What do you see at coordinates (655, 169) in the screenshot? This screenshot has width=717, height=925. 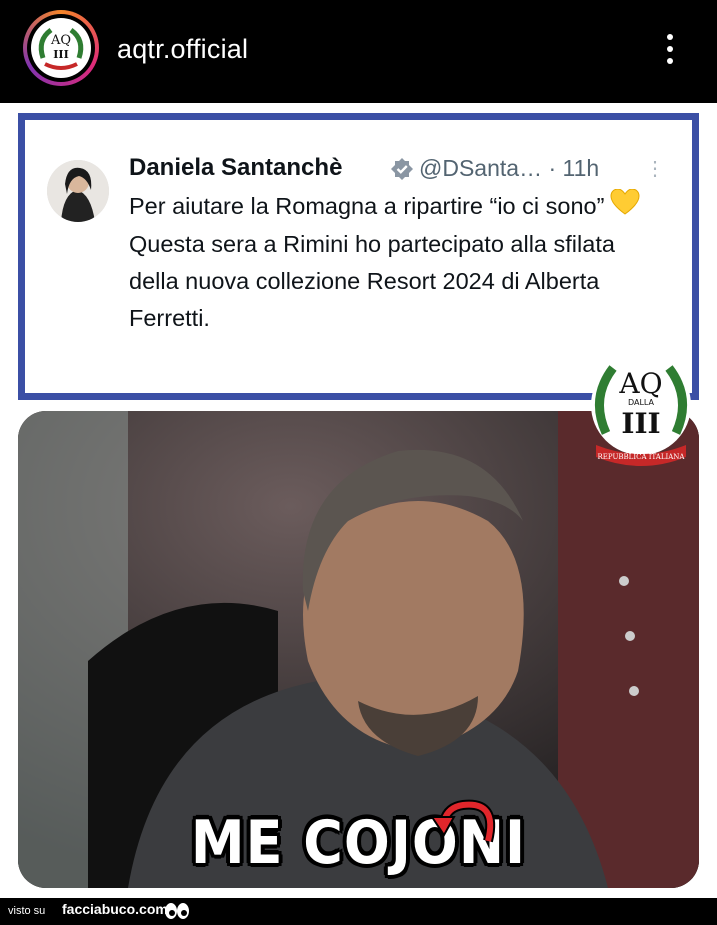 I see `tweet-more-icon: ⋮` at bounding box center [655, 169].